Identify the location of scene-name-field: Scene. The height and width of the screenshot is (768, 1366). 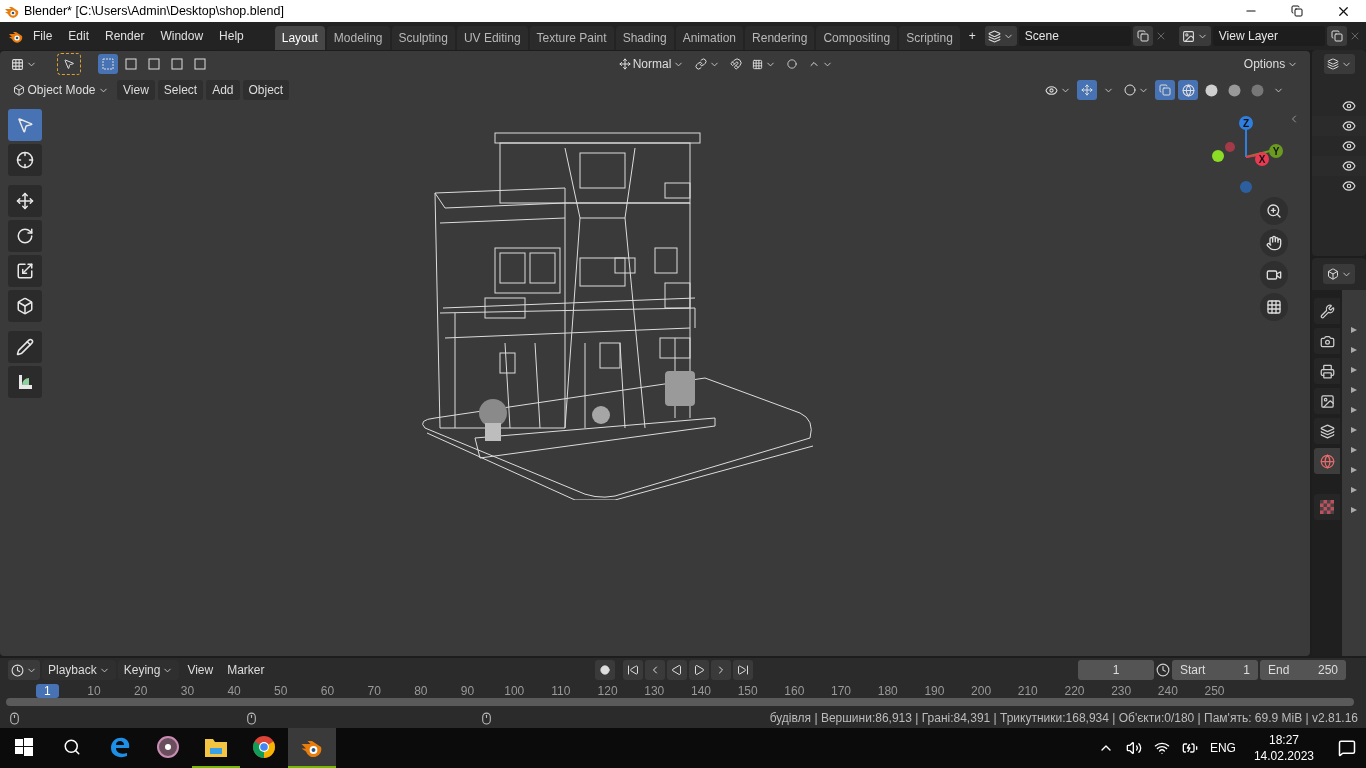
(1074, 36).